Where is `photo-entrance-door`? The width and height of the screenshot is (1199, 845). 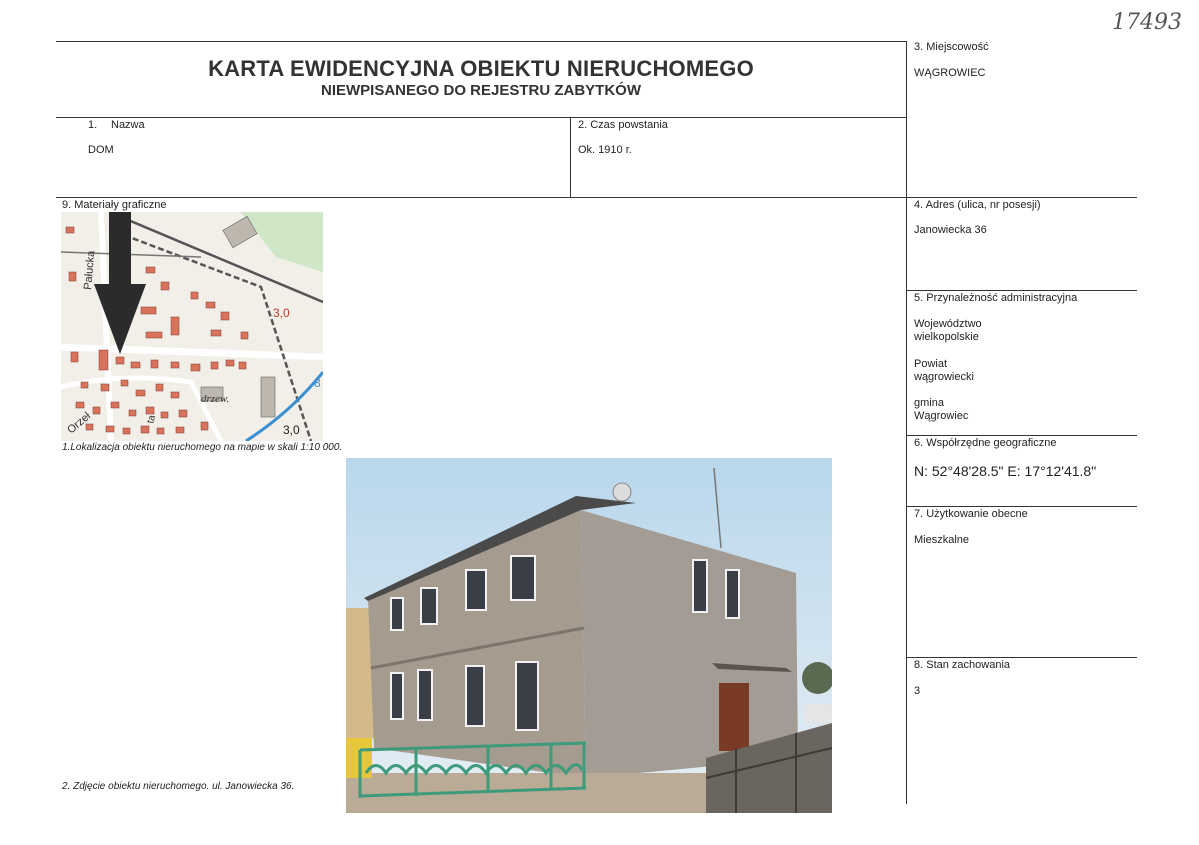
photo-entrance-door is located at coordinates (734, 717).